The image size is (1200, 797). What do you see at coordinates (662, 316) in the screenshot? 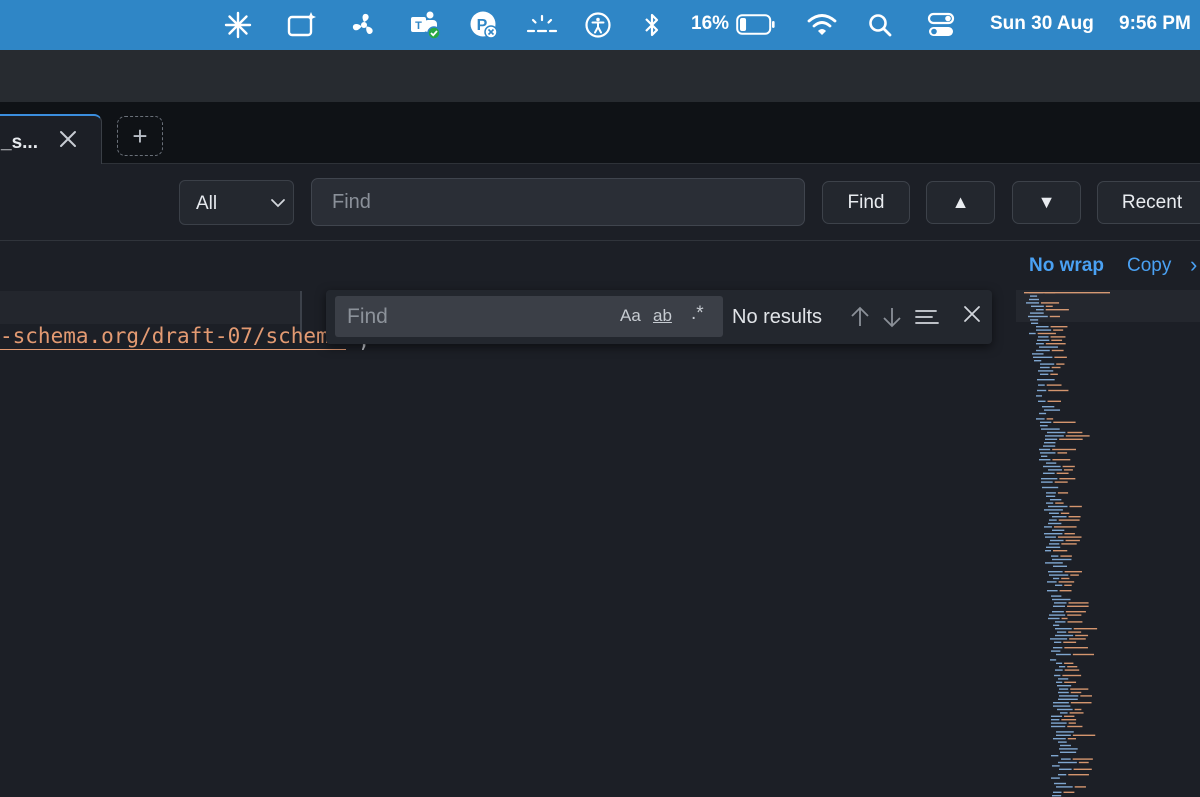
I see `whole-word-toggle: ab` at bounding box center [662, 316].